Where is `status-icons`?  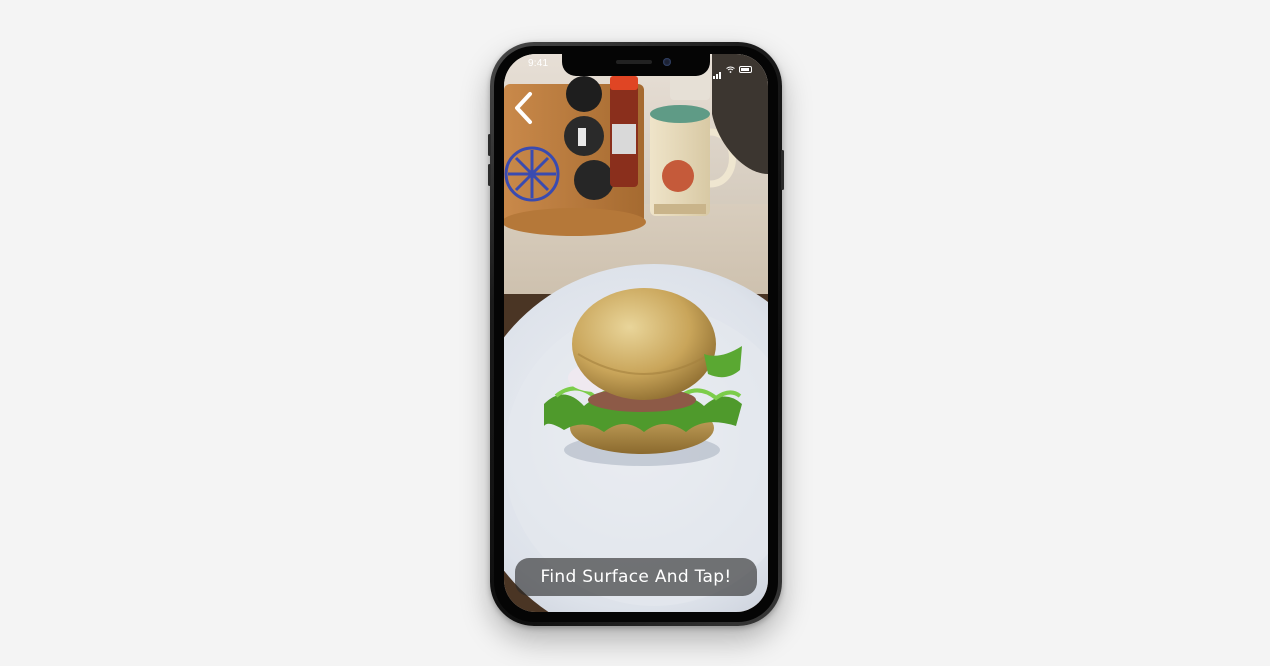
status-icons is located at coordinates (732, 69).